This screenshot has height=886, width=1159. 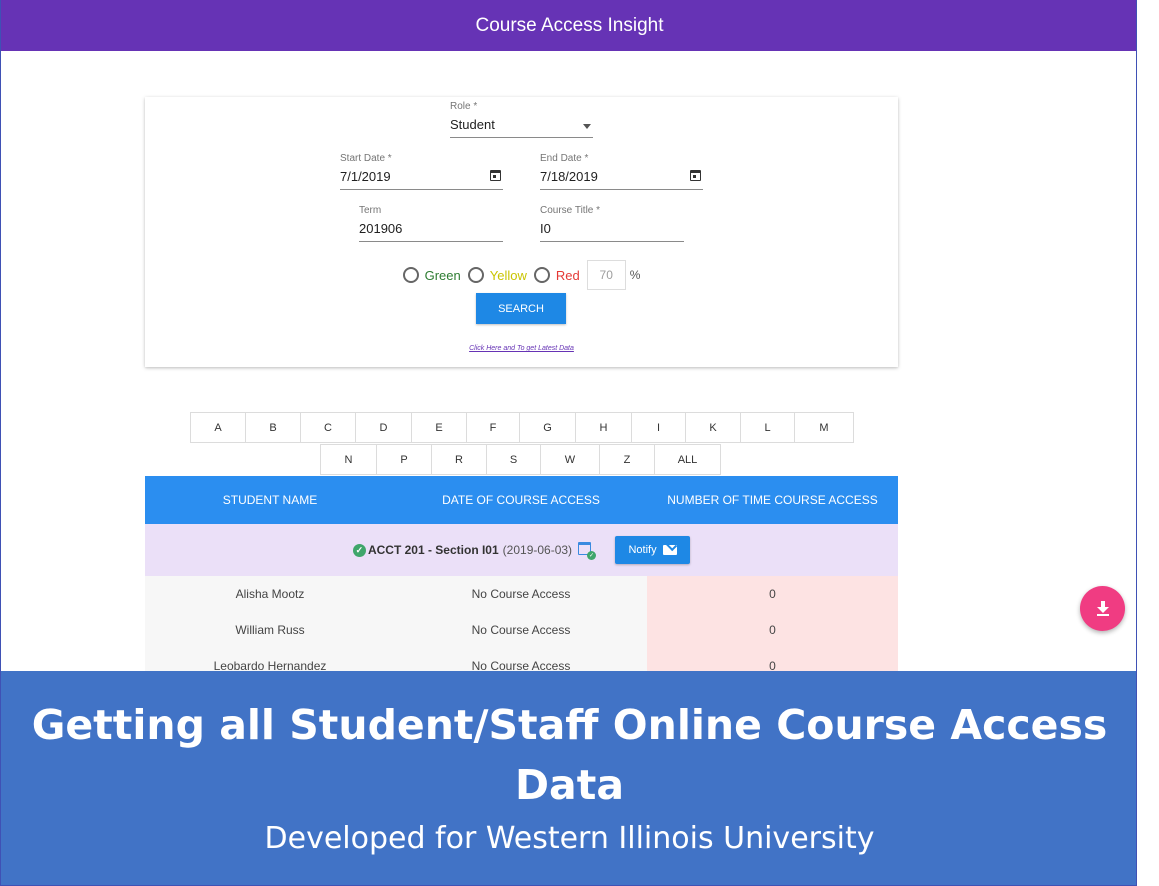 I want to click on radio-yellow-label: Yellow, so click(x=508, y=275).